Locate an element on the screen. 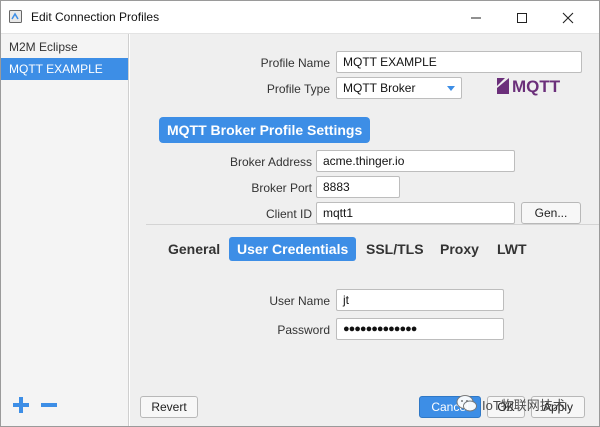 The height and width of the screenshot is (427, 600). broker-address-label: Broker Address is located at coordinates (270, 162).